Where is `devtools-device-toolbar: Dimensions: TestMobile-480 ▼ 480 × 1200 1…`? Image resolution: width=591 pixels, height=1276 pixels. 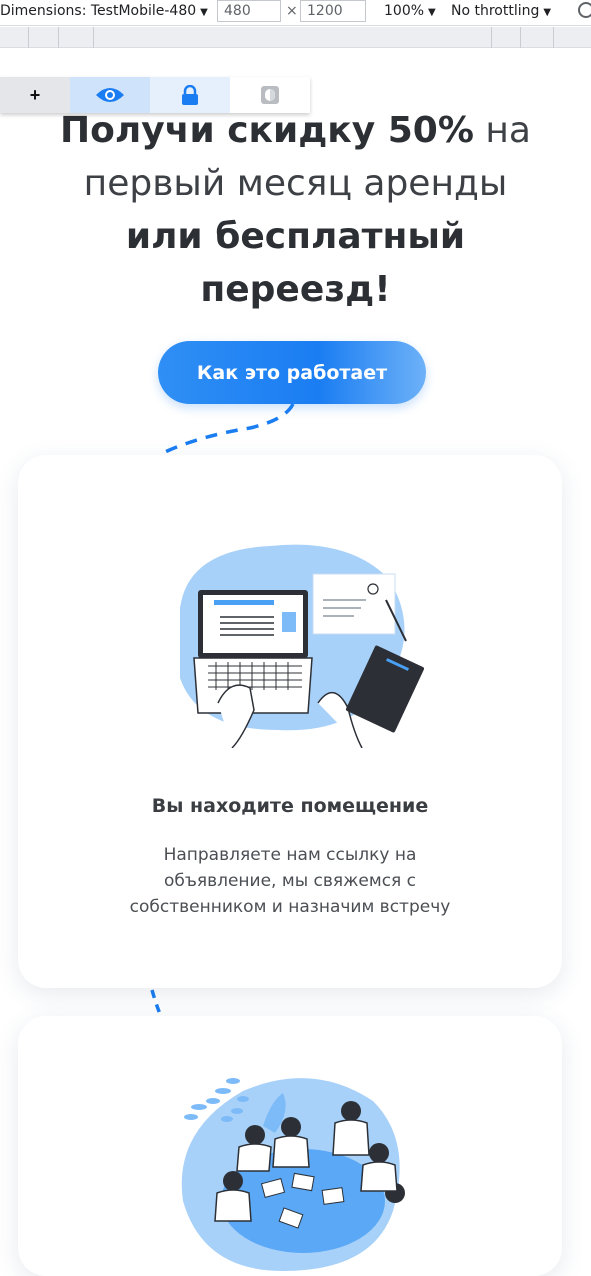 devtools-device-toolbar: Dimensions: TestMobile-480 ▼ 480 × 1200 1… is located at coordinates (295, 13).